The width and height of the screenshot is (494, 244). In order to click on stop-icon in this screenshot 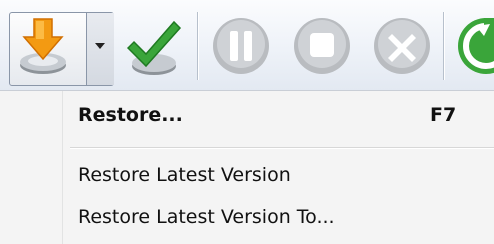, I will do `click(322, 46)`.